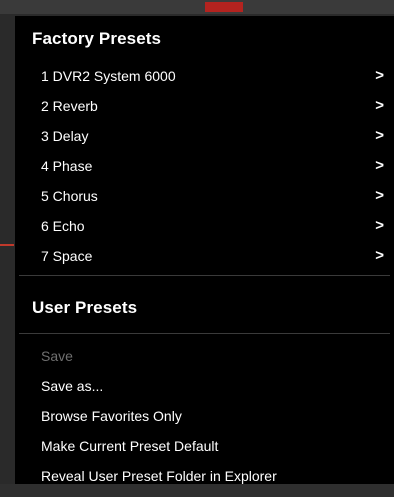 This screenshot has height=497, width=394. Describe the element at coordinates (204, 76) in the screenshot. I see `menu-item-dvr2-system-6000: 1 DVR2 System 6000 >` at that location.